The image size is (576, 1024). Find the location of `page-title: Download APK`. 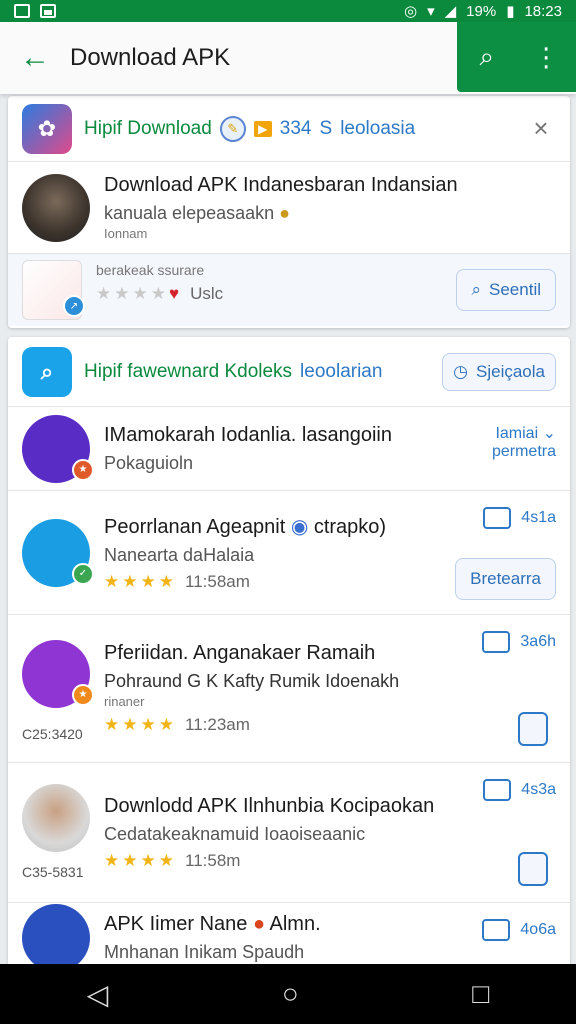

page-title: Download APK is located at coordinates (150, 57).